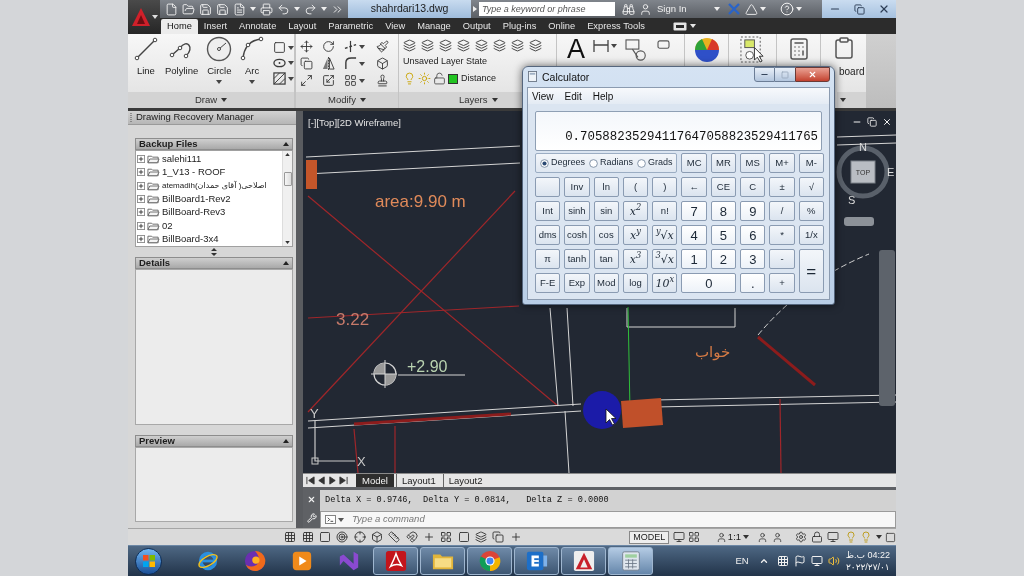 This screenshot has width=1024, height=576. Describe the element at coordinates (342, 537) in the screenshot. I see `target-icon` at that location.